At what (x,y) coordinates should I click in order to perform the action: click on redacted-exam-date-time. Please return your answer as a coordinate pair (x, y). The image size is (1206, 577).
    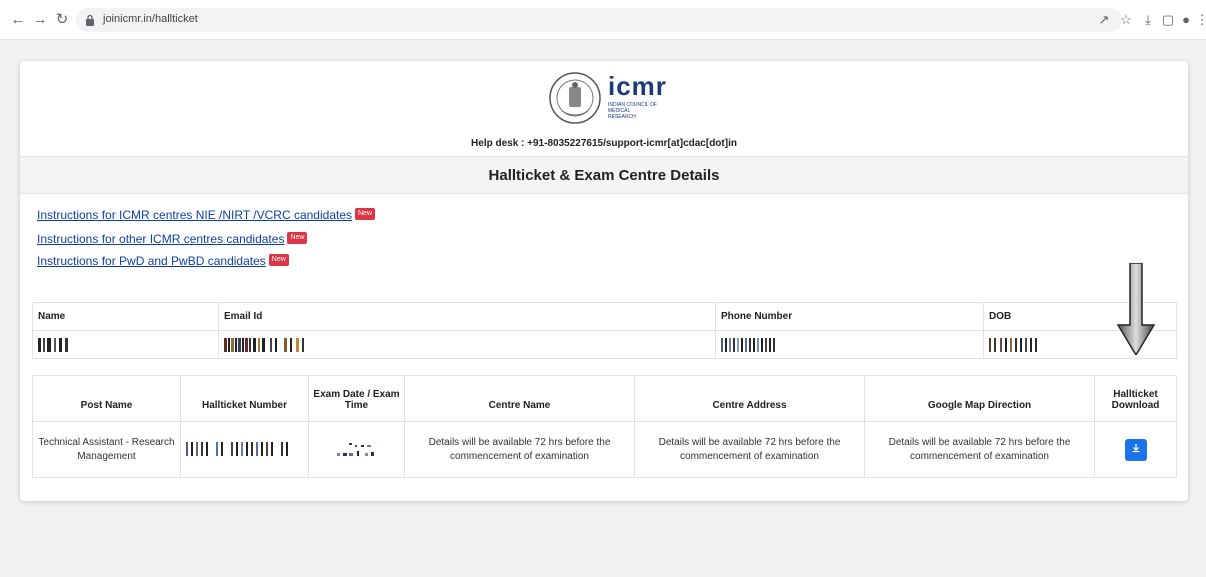
    Looking at the image, I should click on (355, 450).